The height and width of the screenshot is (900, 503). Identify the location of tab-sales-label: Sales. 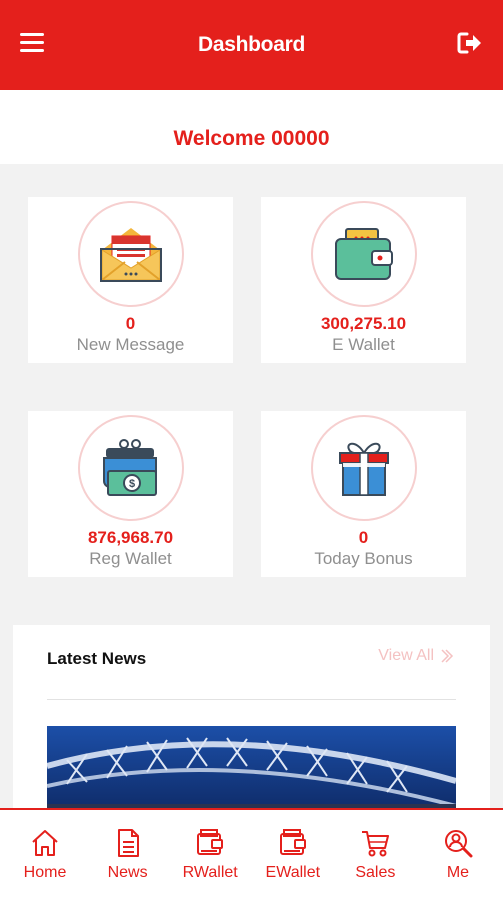
(375, 872).